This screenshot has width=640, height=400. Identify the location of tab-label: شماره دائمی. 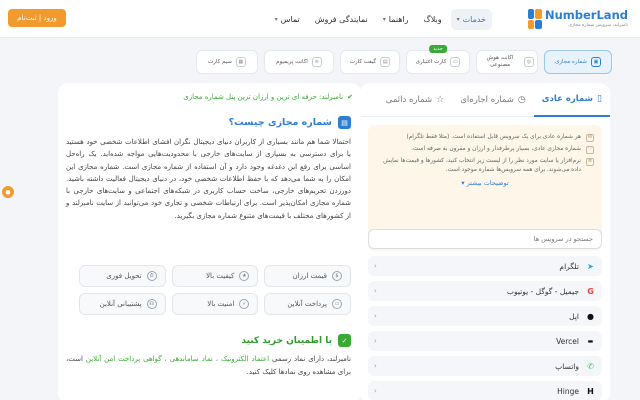
(409, 100).